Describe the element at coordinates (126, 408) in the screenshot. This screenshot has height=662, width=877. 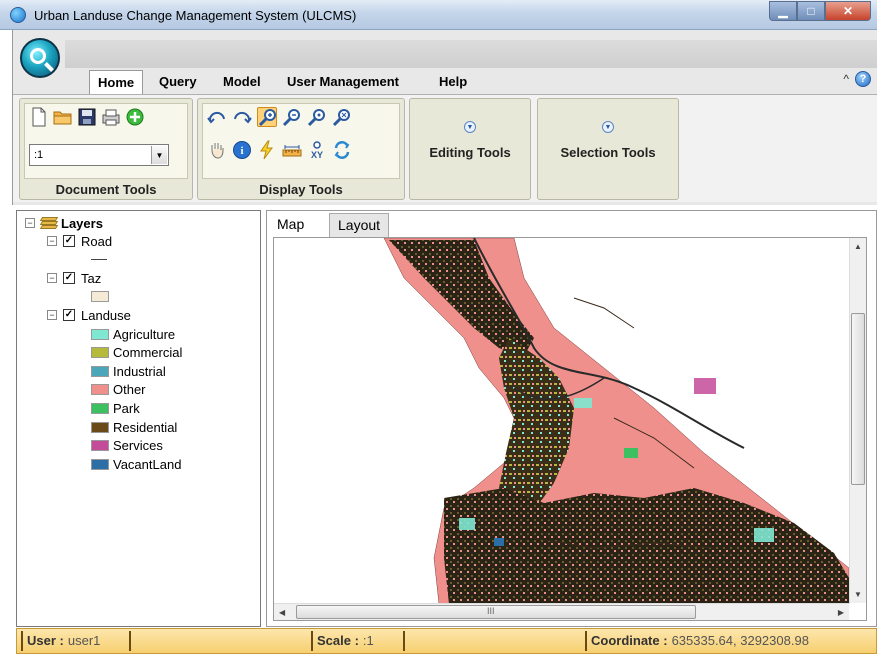
I see `legend-label: Park` at that location.